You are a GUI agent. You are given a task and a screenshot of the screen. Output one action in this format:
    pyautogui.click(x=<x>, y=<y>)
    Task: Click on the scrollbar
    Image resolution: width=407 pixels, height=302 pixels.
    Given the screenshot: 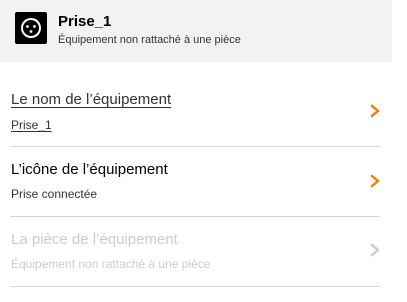 What is the action you would take?
    pyautogui.click(x=399, y=151)
    